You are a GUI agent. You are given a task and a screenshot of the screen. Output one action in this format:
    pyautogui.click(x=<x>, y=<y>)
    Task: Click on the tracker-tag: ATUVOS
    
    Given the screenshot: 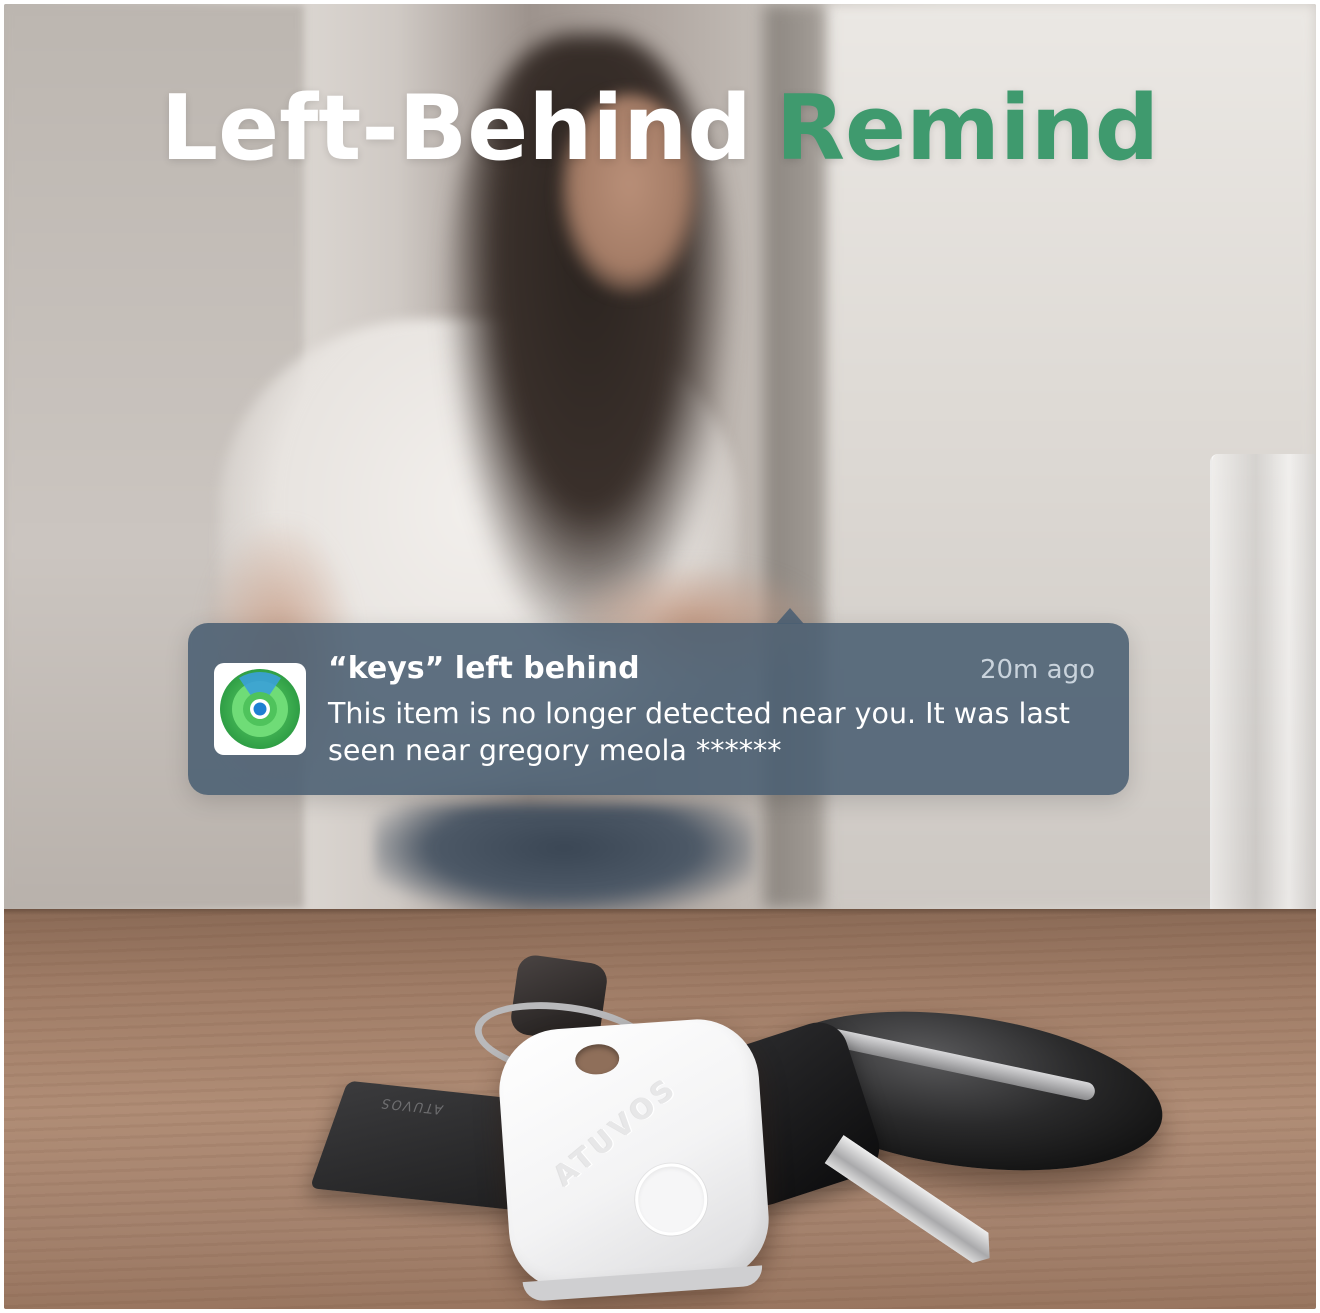 What is the action you would take?
    pyautogui.click(x=634, y=1159)
    